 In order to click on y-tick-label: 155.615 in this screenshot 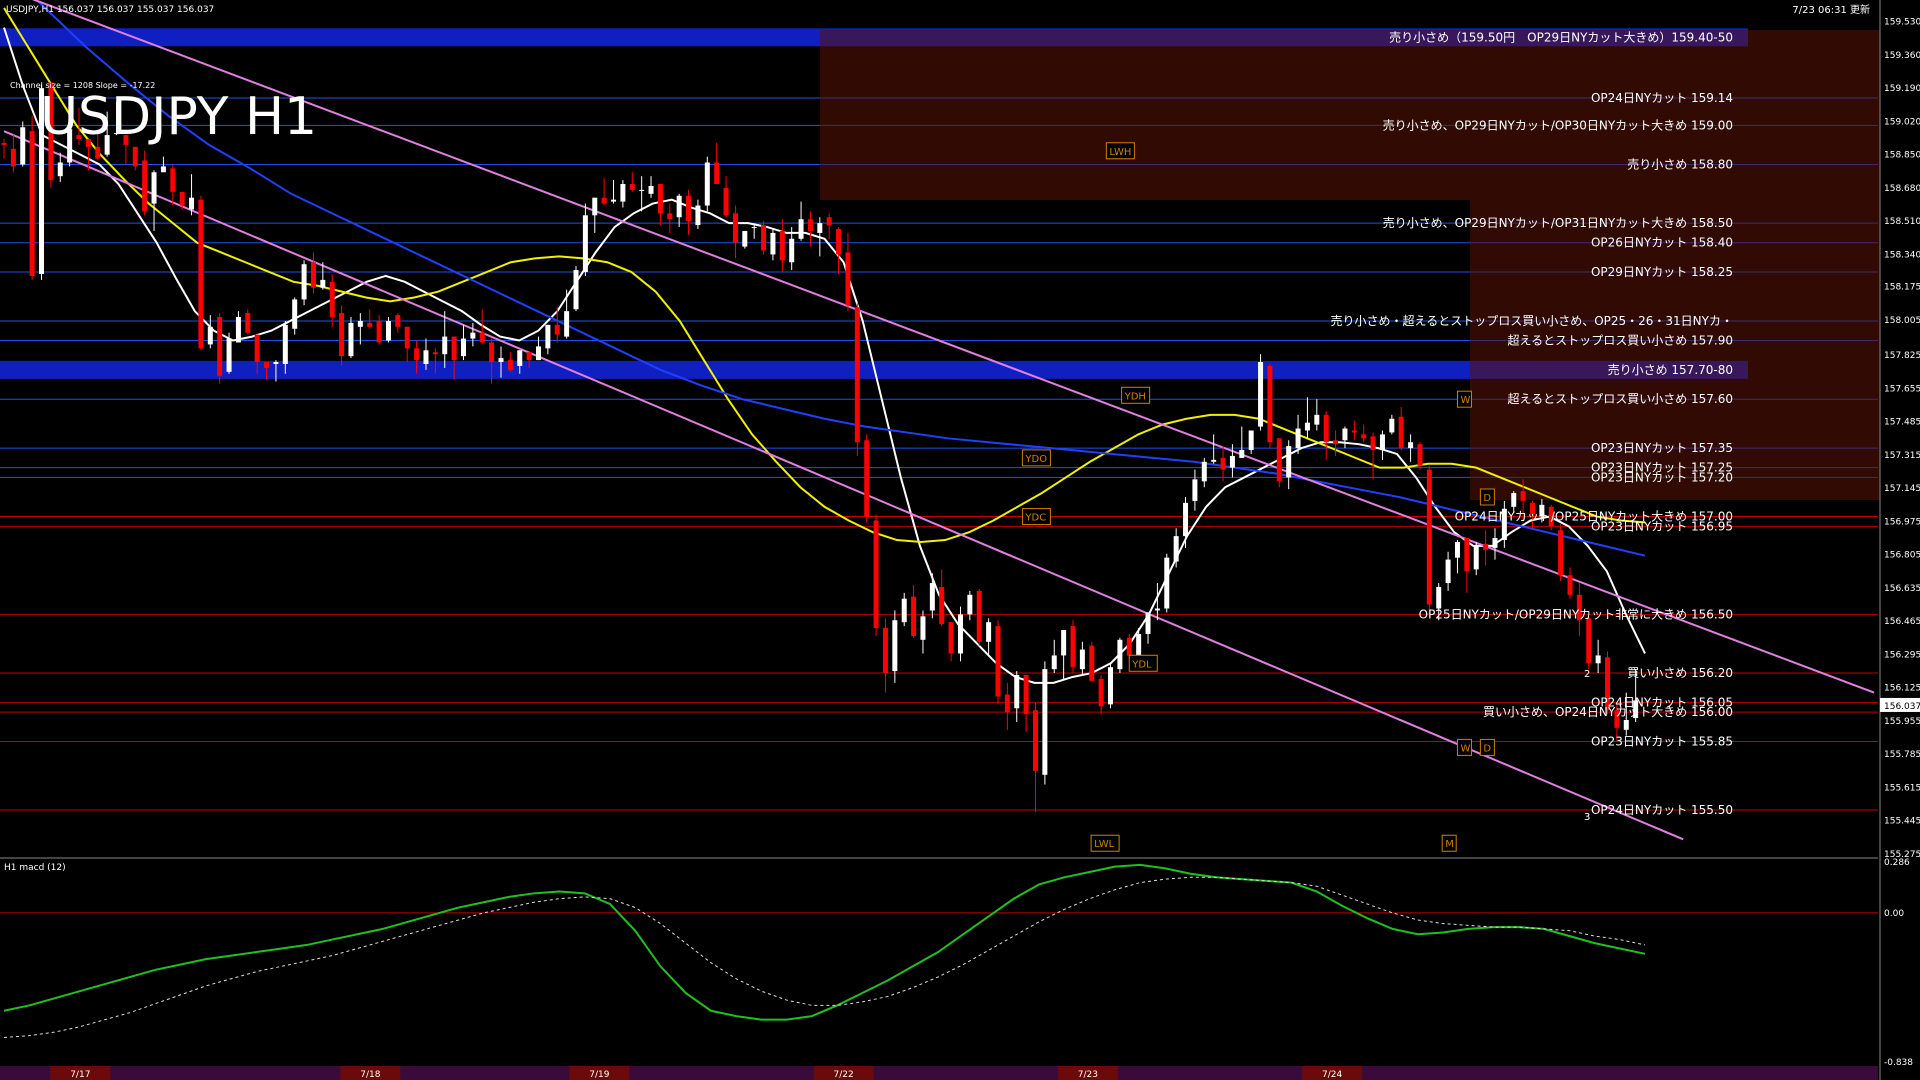, I will do `click(1902, 788)`.